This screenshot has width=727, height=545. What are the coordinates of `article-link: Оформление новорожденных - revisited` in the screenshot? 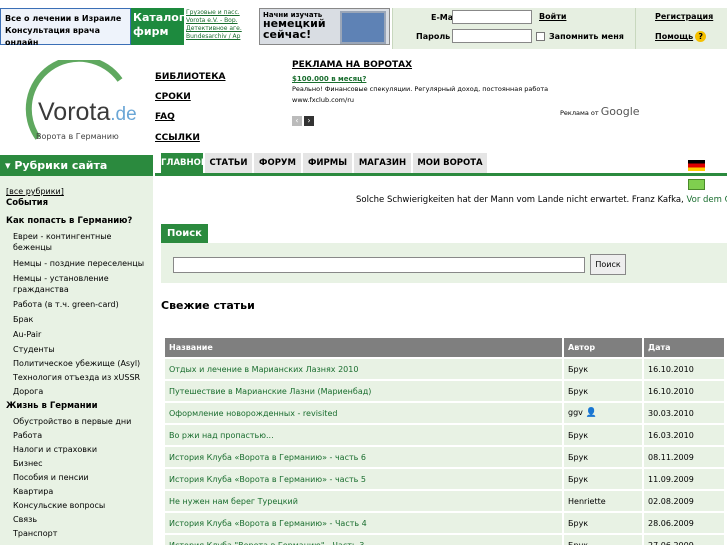 It's located at (253, 413).